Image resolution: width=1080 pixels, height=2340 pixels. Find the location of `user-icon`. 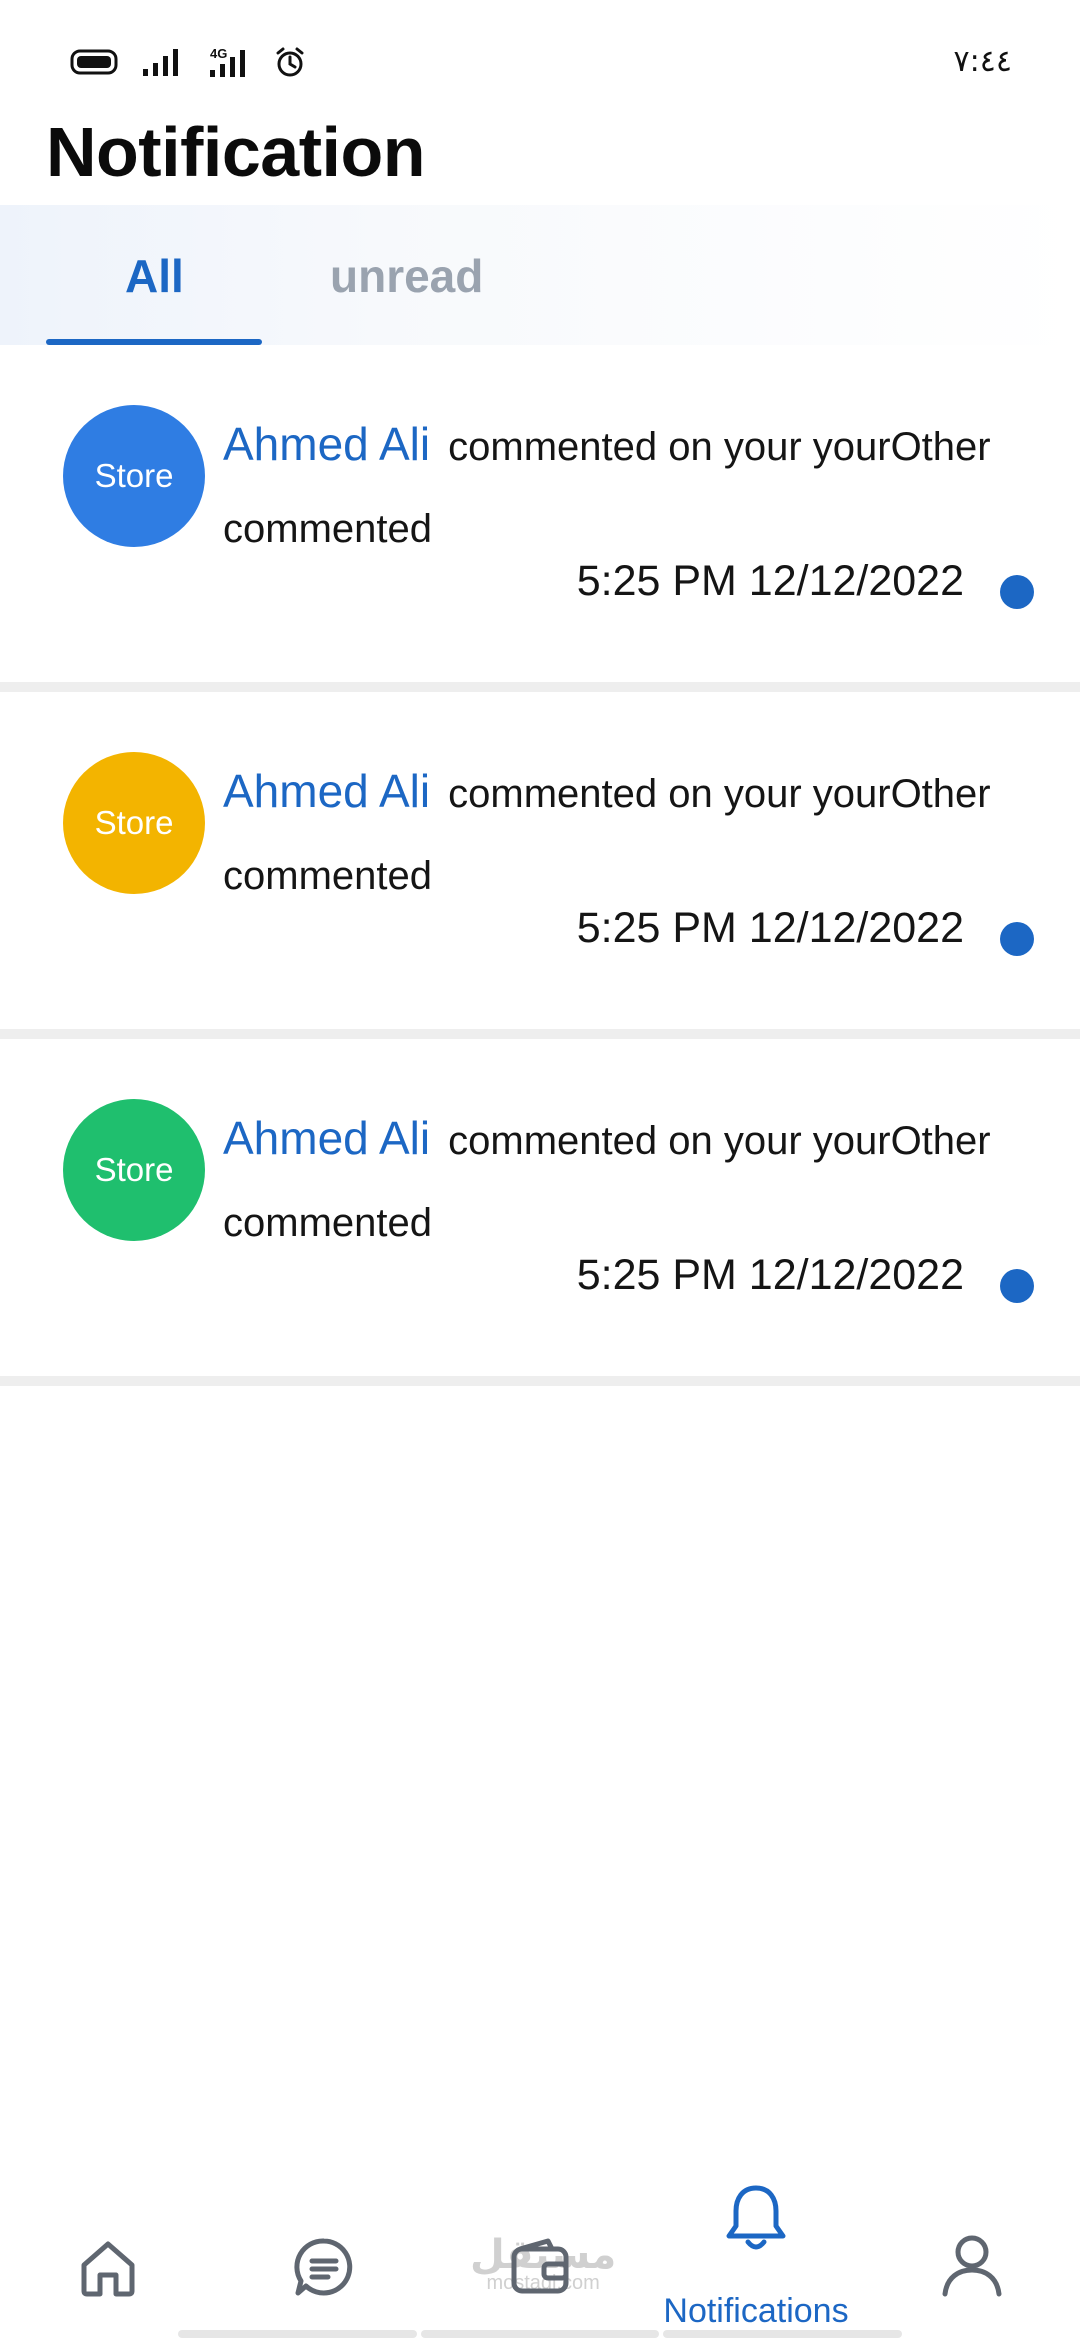

user-icon is located at coordinates (972, 2266).